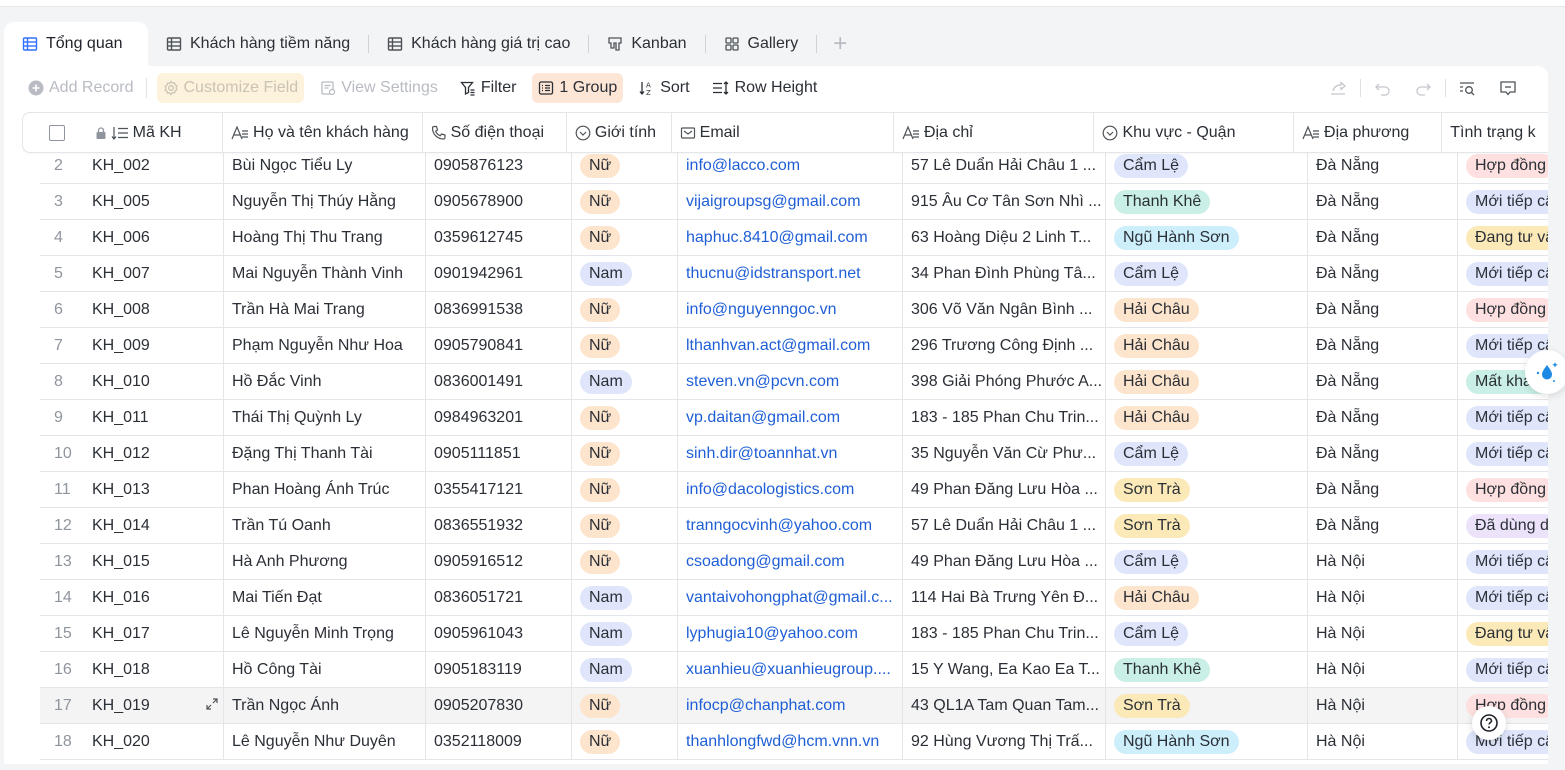 Image resolution: width=1565 pixels, height=770 pixels. I want to click on customer-code-cell: KH_006, so click(158, 237).